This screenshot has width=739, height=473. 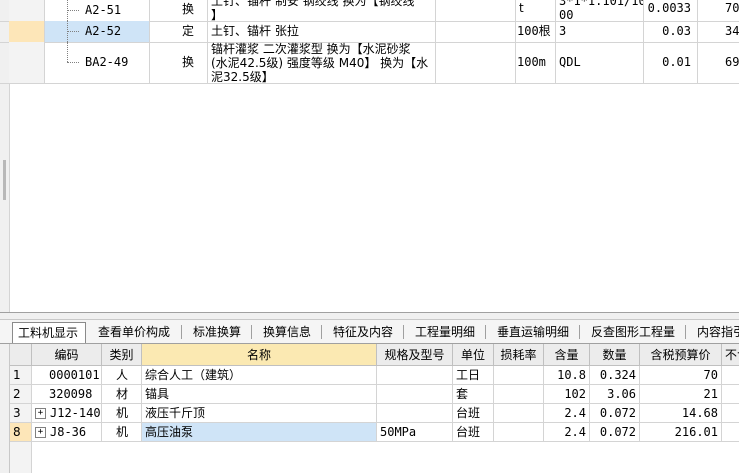 What do you see at coordinates (134, 332) in the screenshot?
I see `tab-unit-price-breakdown: 查看单价构成` at bounding box center [134, 332].